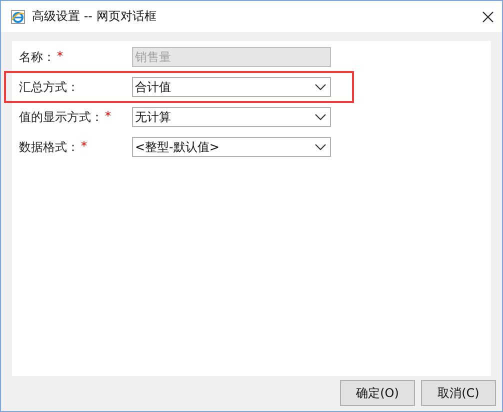 The width and height of the screenshot is (503, 412). What do you see at coordinates (231, 117) in the screenshot?
I see `dropdown: 无计算` at bounding box center [231, 117].